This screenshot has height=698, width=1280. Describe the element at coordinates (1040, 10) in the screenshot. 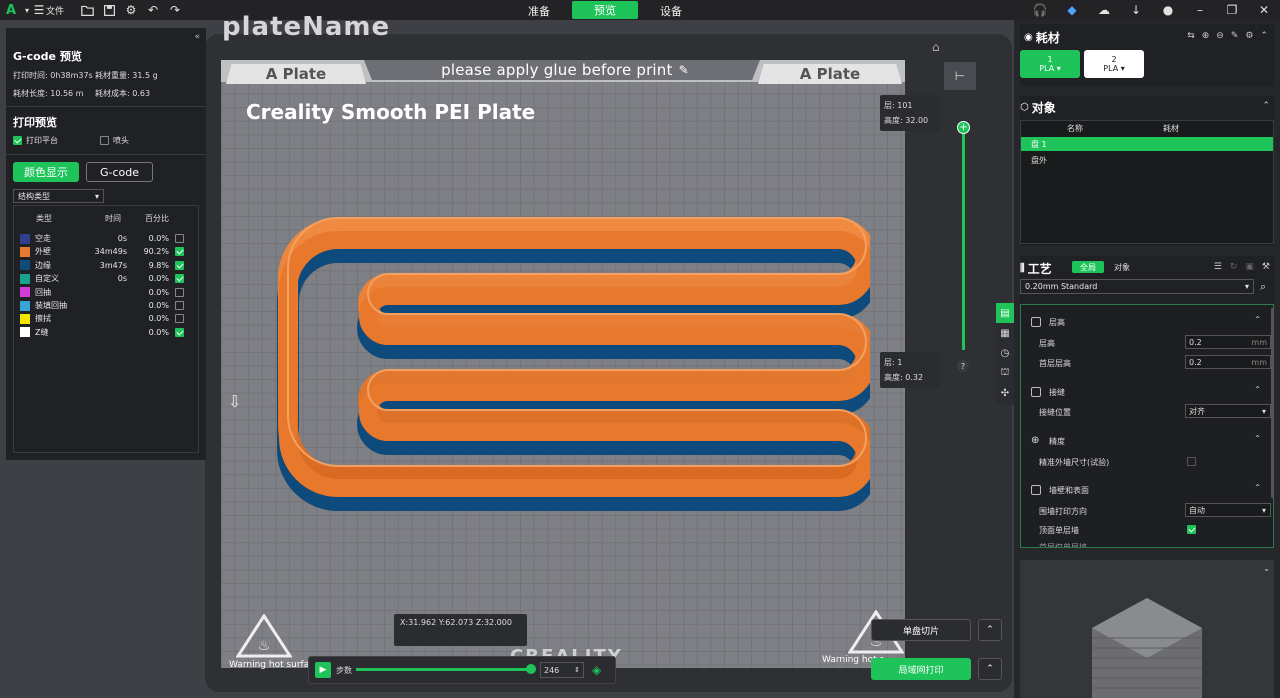

I see `headset-icon: 🎧` at that location.